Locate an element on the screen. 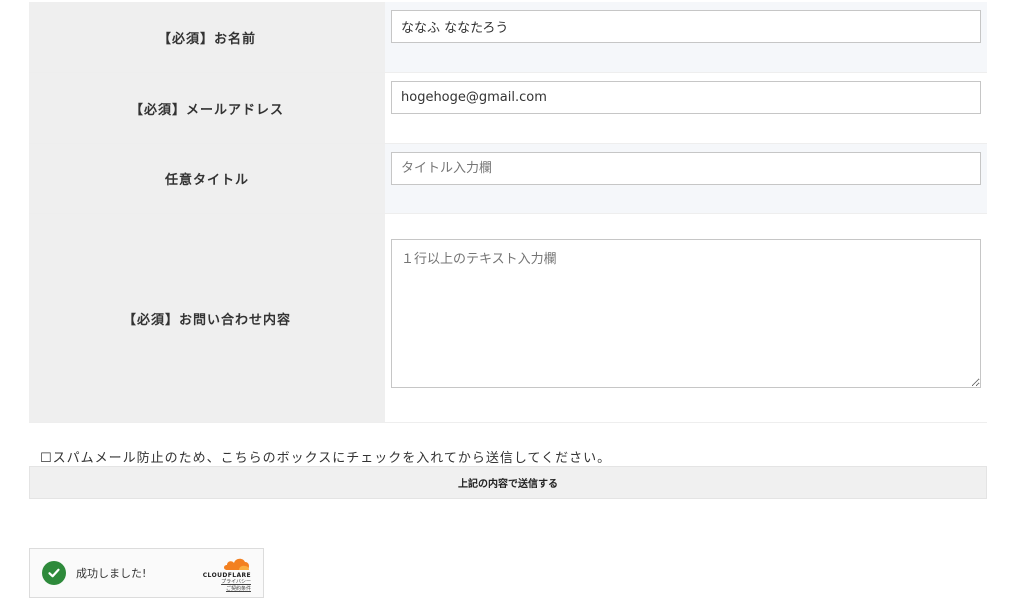 Image resolution: width=1024 pixels, height=608 pixels. title-input is located at coordinates (686, 168).